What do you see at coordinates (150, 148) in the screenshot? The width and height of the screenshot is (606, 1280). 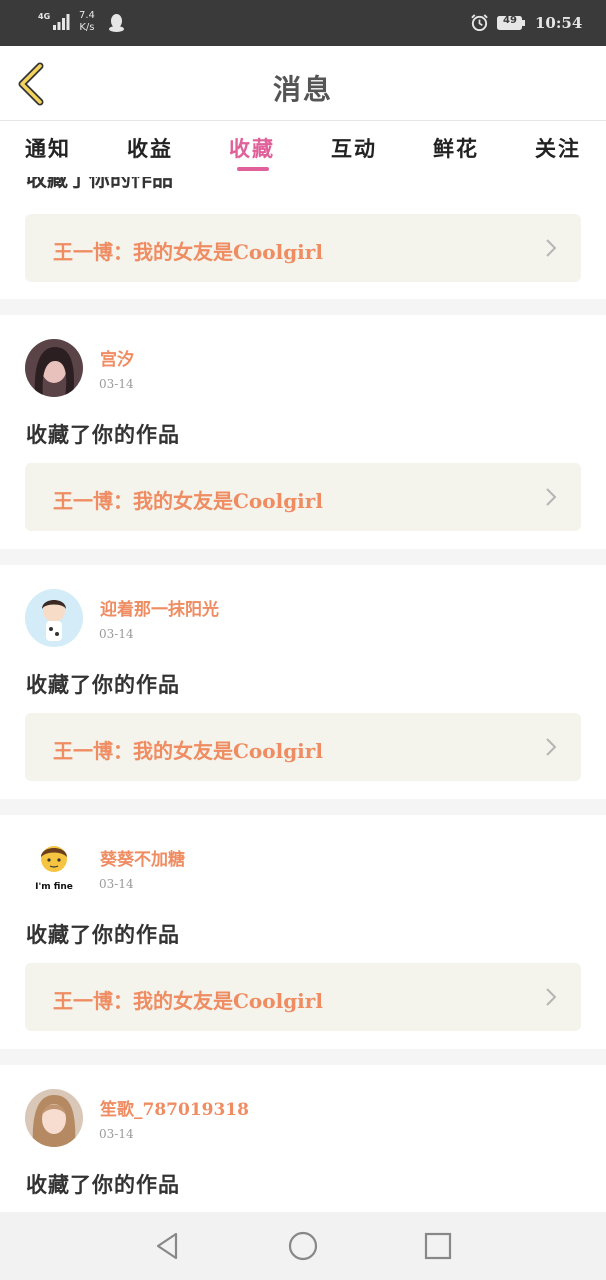 I see `tab-earnings: 收益` at bounding box center [150, 148].